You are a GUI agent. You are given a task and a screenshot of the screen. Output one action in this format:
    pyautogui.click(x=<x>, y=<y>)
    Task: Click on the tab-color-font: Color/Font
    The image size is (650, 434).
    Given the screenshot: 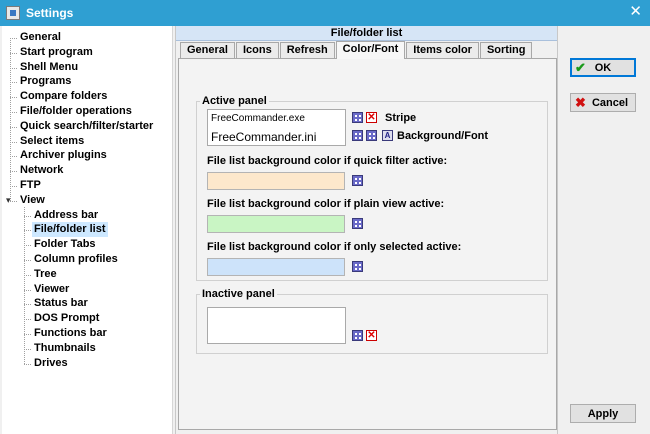 What is the action you would take?
    pyautogui.click(x=370, y=50)
    